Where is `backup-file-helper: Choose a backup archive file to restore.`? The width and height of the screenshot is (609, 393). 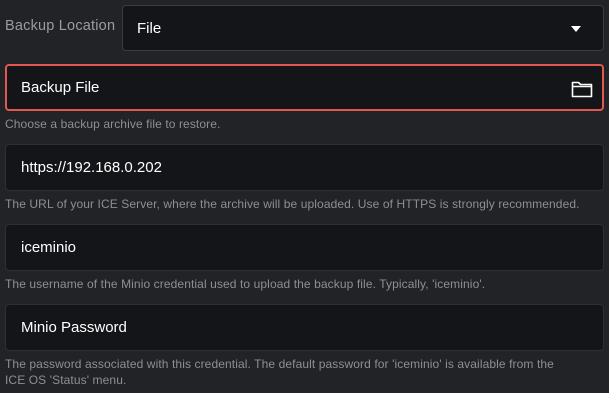
backup-file-helper: Choose a backup archive file to restore. is located at coordinates (113, 124).